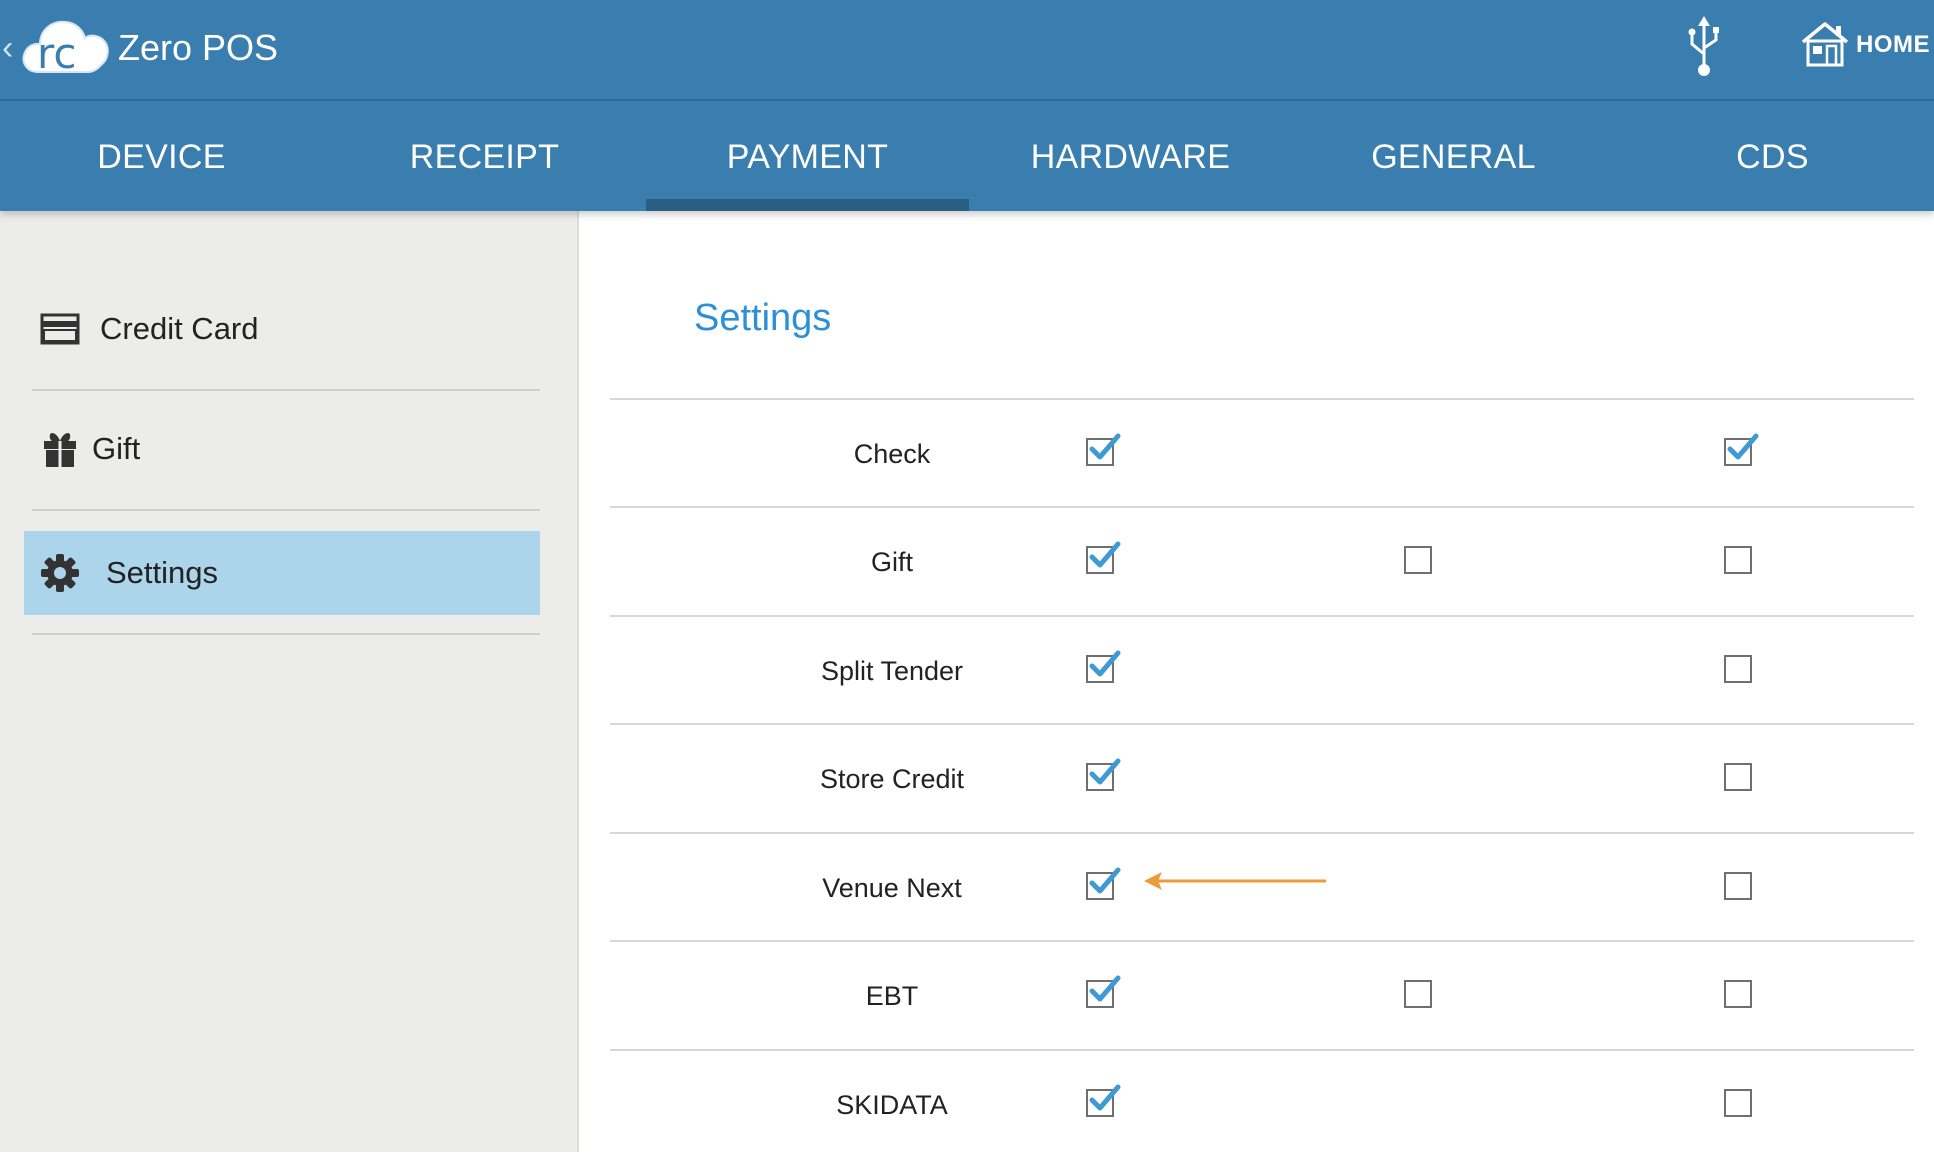 The height and width of the screenshot is (1159, 1934). What do you see at coordinates (807, 205) in the screenshot?
I see `active-tab-indicator` at bounding box center [807, 205].